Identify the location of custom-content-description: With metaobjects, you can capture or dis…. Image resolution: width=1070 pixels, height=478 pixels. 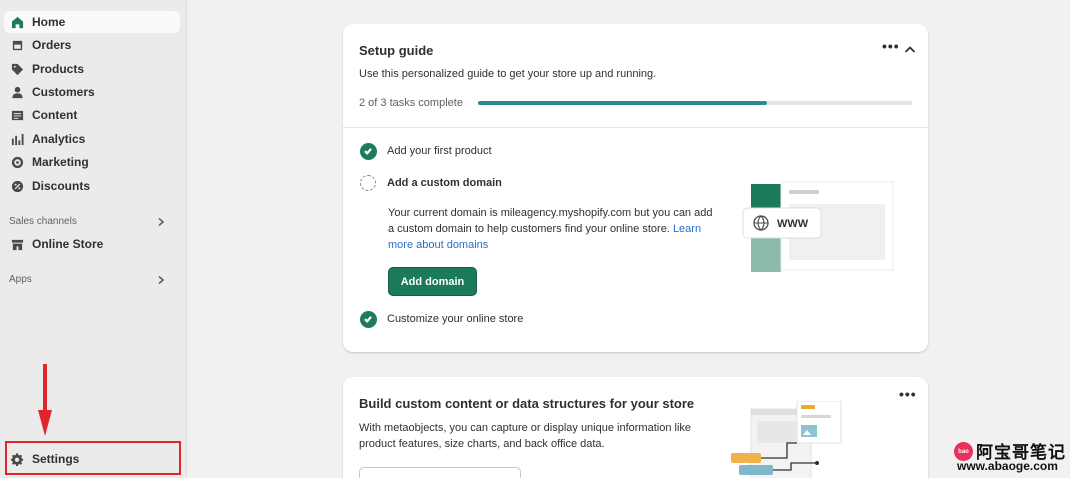
(525, 436).